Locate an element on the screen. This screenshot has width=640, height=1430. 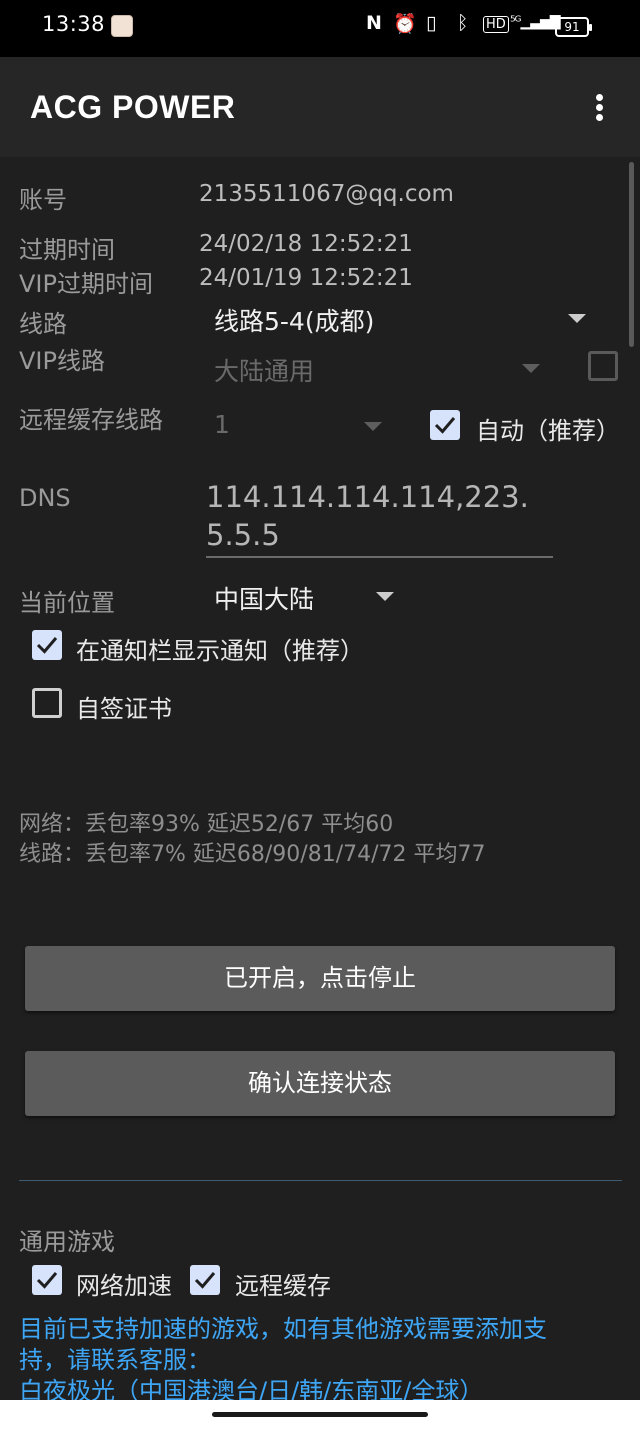
remote-cache-spinner: 1 is located at coordinates (299, 427).